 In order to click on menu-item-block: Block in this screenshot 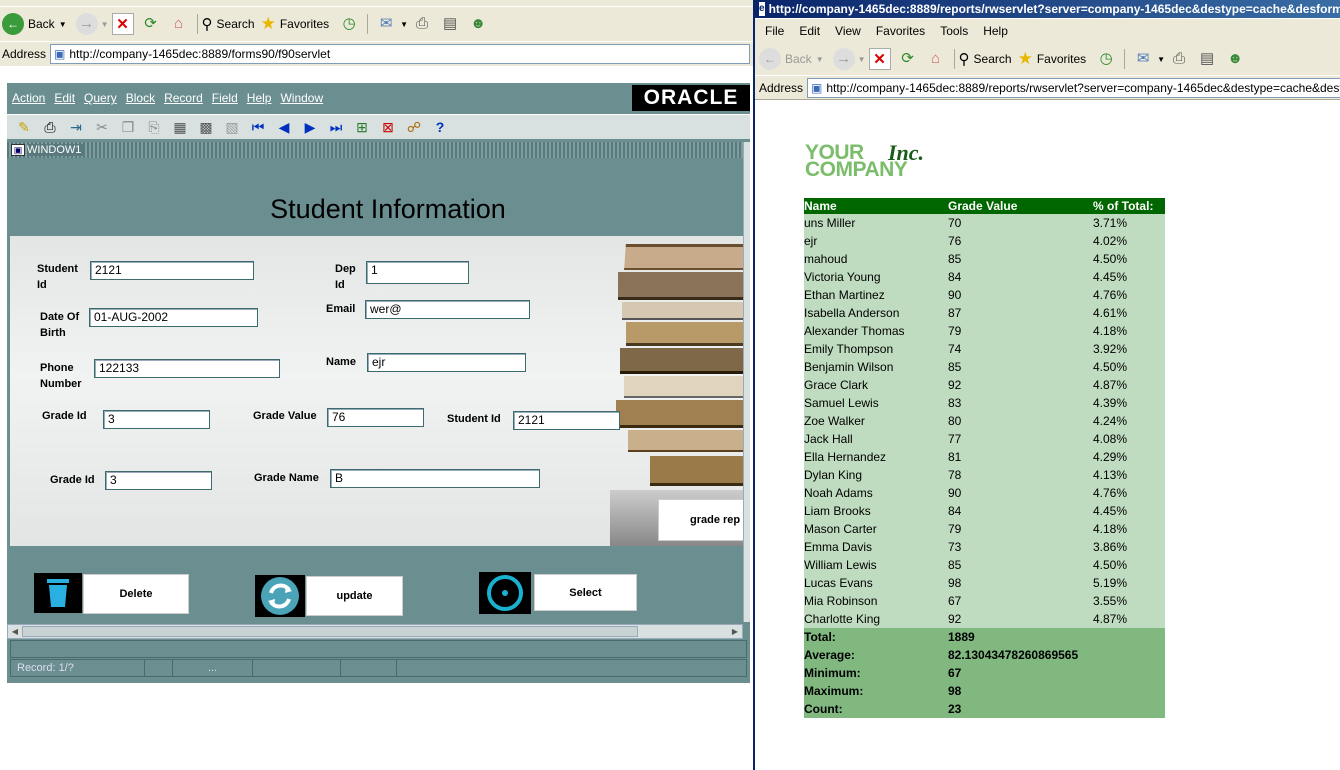, I will do `click(140, 98)`.